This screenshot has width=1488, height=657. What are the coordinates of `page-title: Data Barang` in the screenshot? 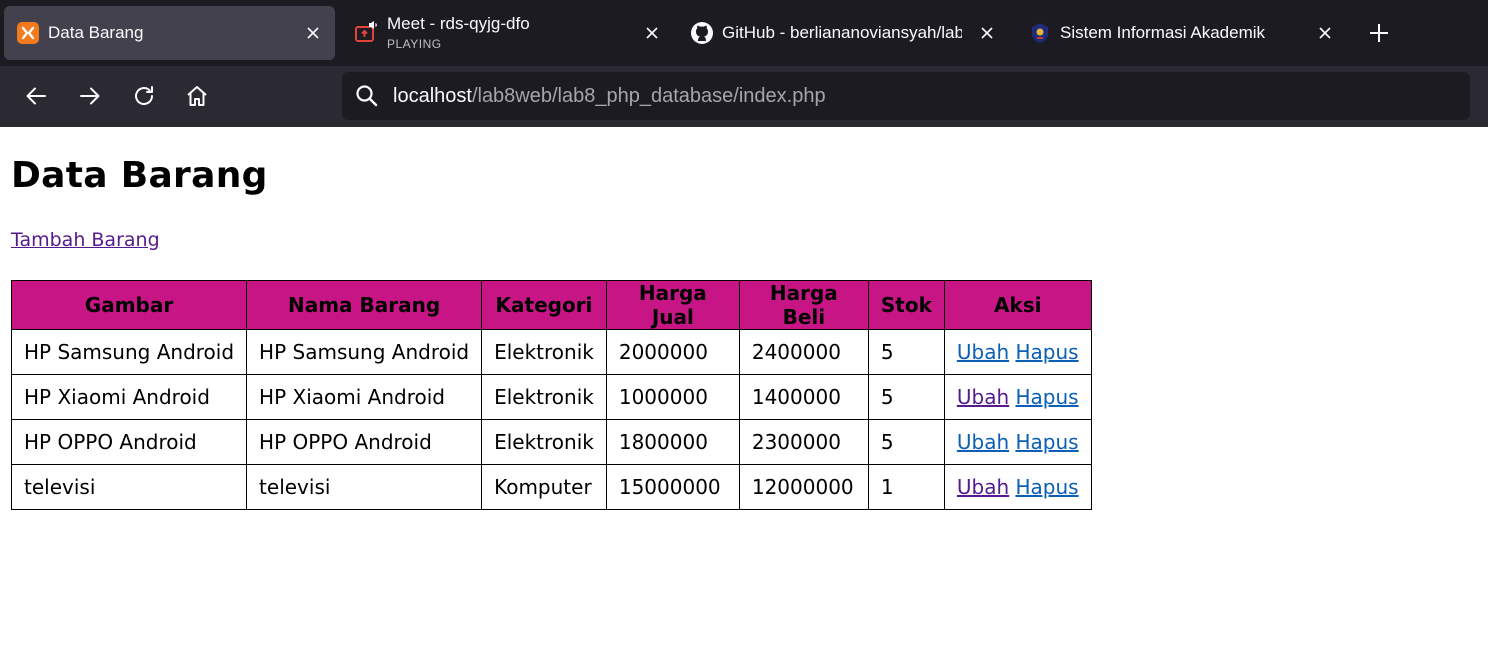 It's located at (139, 175).